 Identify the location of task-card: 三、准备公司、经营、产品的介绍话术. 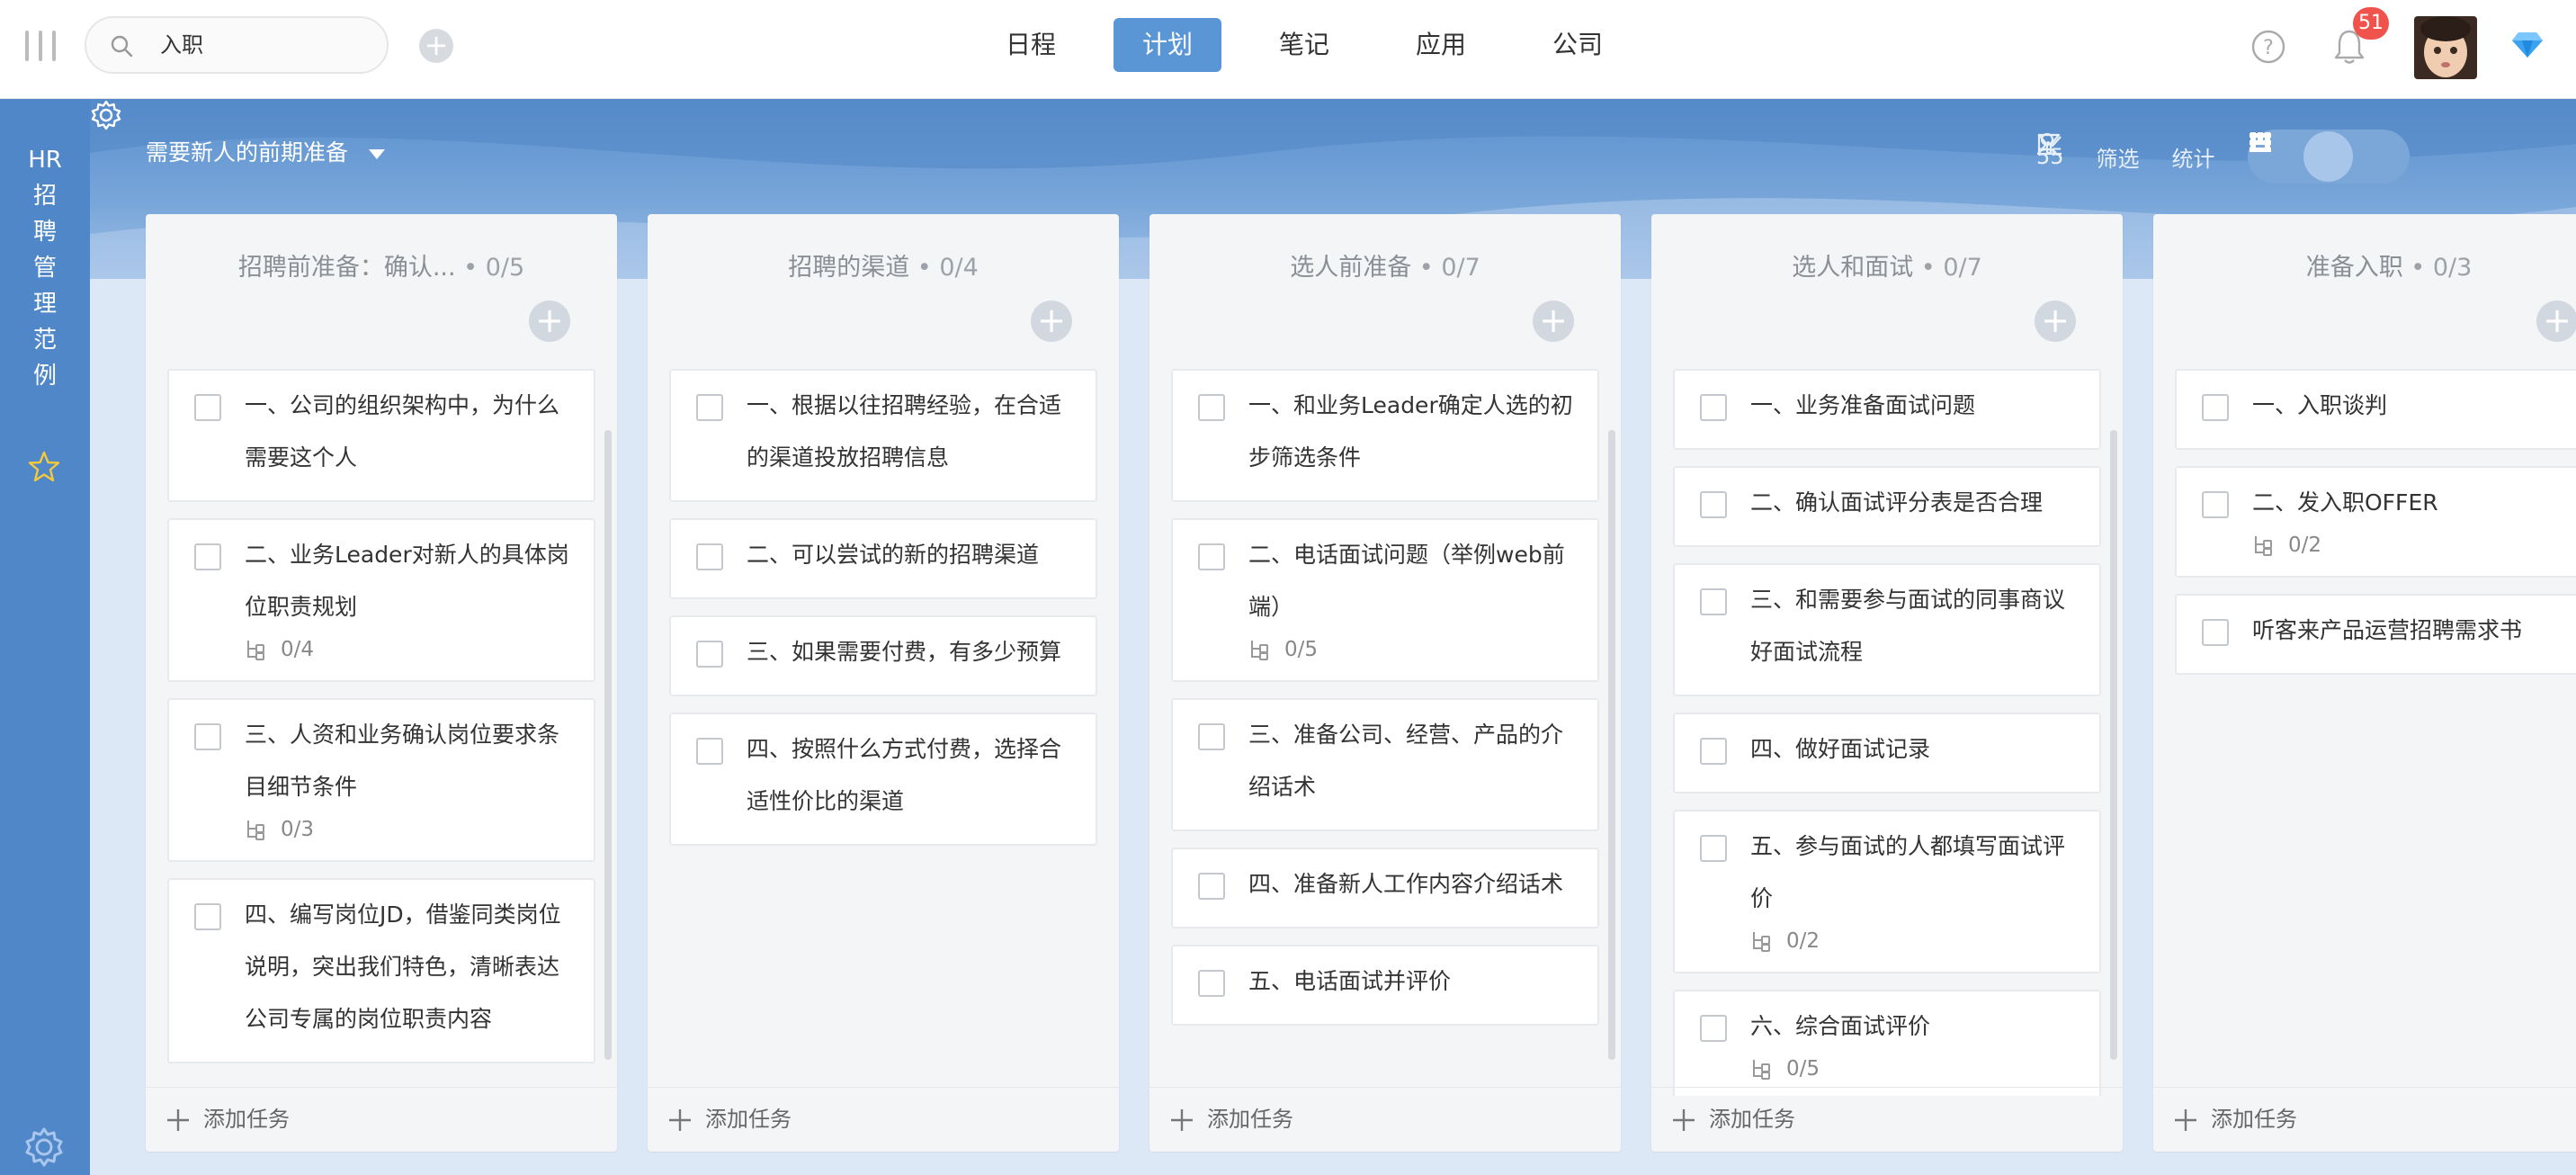
(1385, 765).